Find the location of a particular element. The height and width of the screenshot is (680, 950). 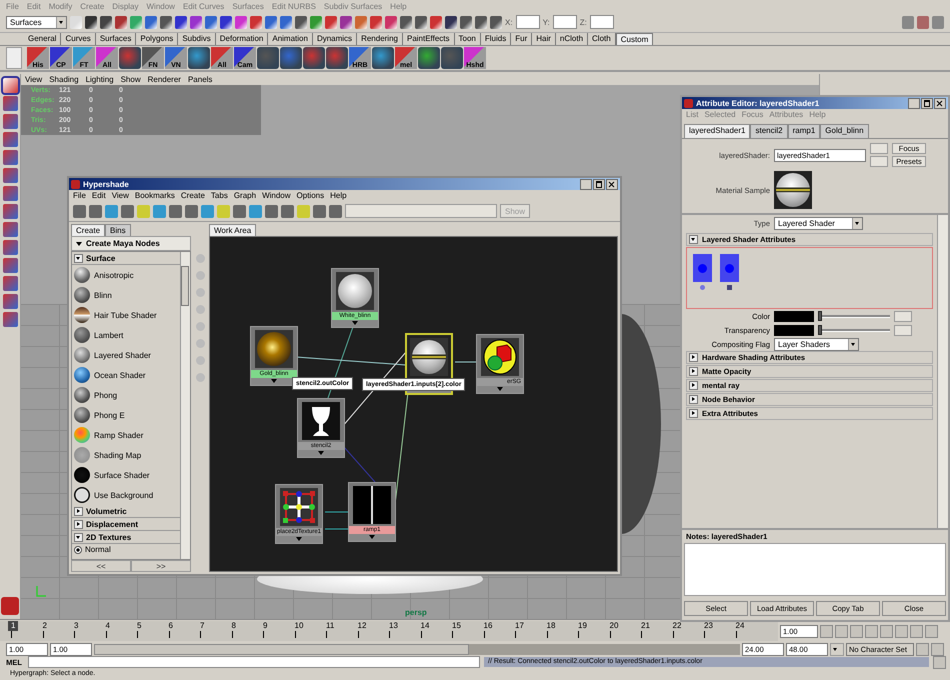

output-icon is located at coordinates (879, 161).